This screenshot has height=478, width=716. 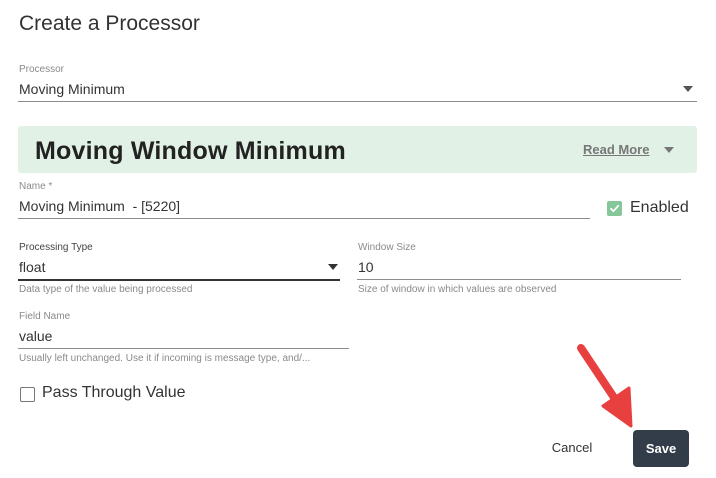 I want to click on checkbox-empty-icon, so click(x=27, y=394).